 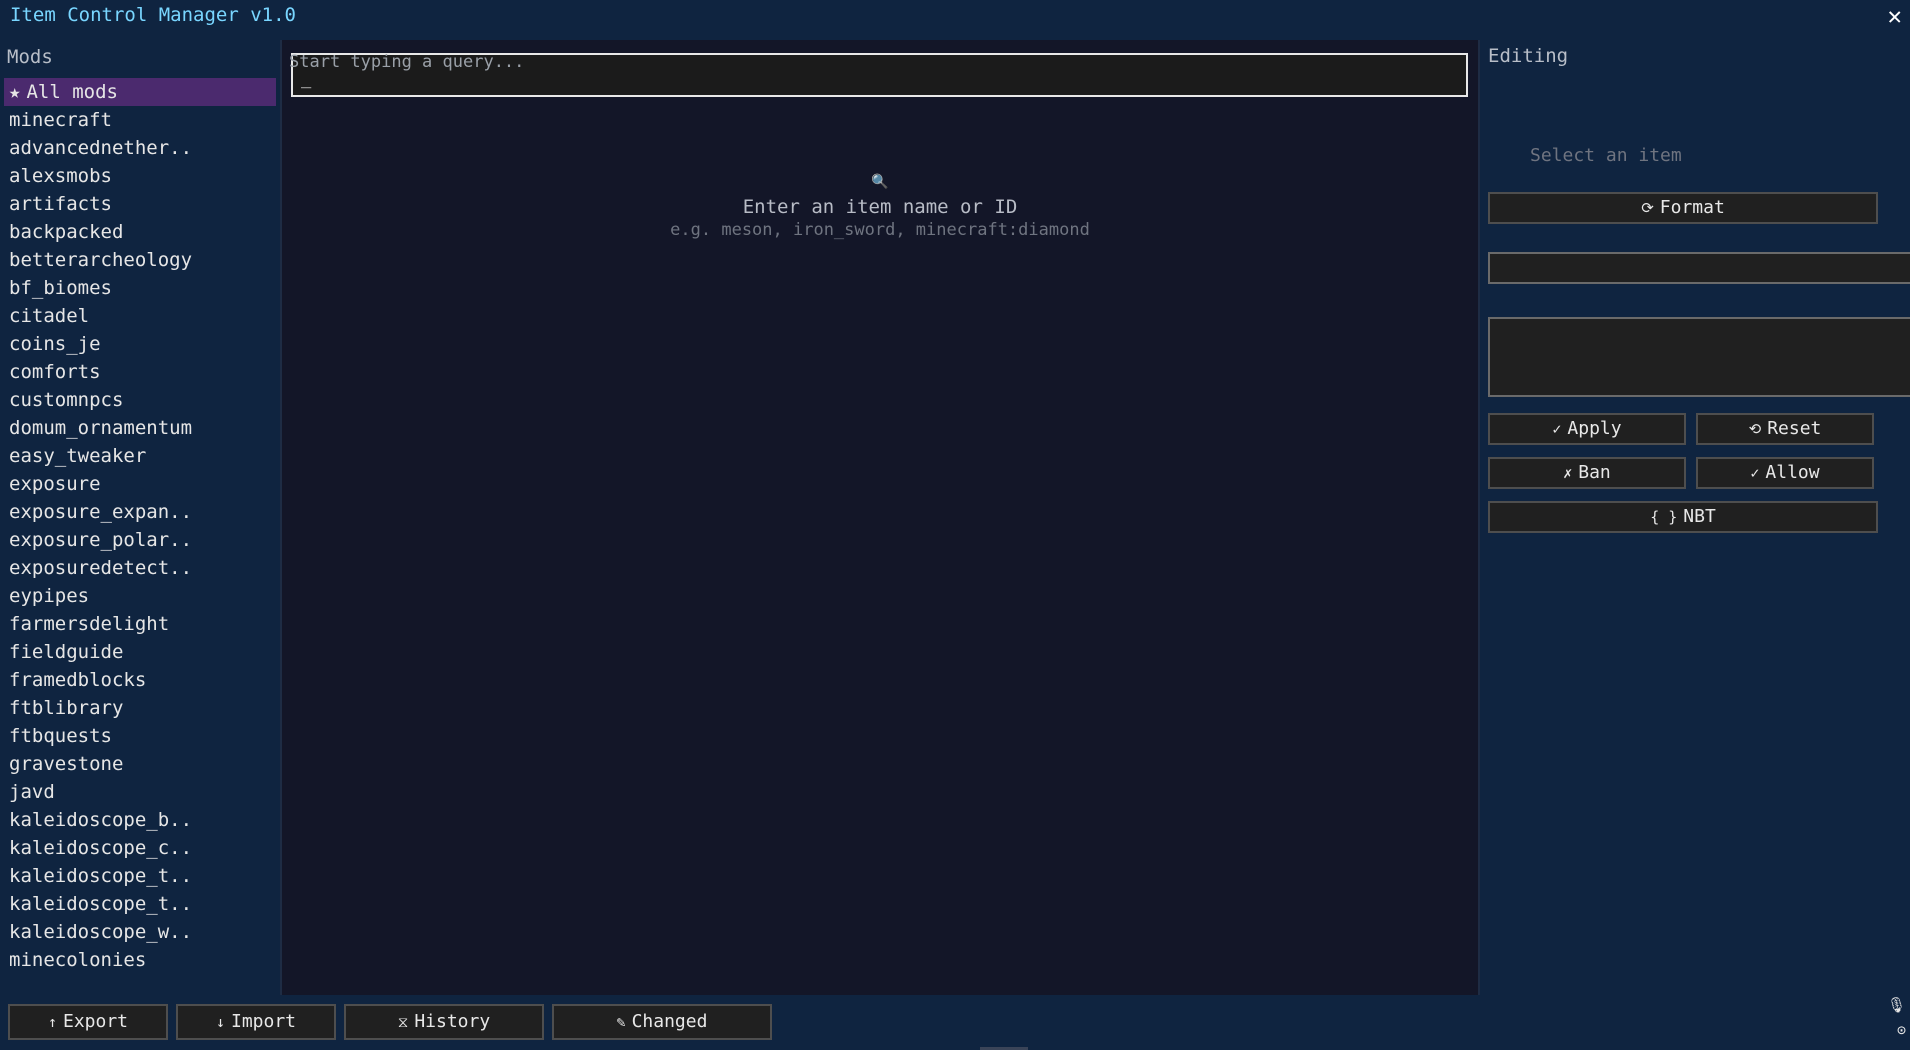 What do you see at coordinates (140, 92) in the screenshot?
I see `mod-item-all-mods: ★ All mods` at bounding box center [140, 92].